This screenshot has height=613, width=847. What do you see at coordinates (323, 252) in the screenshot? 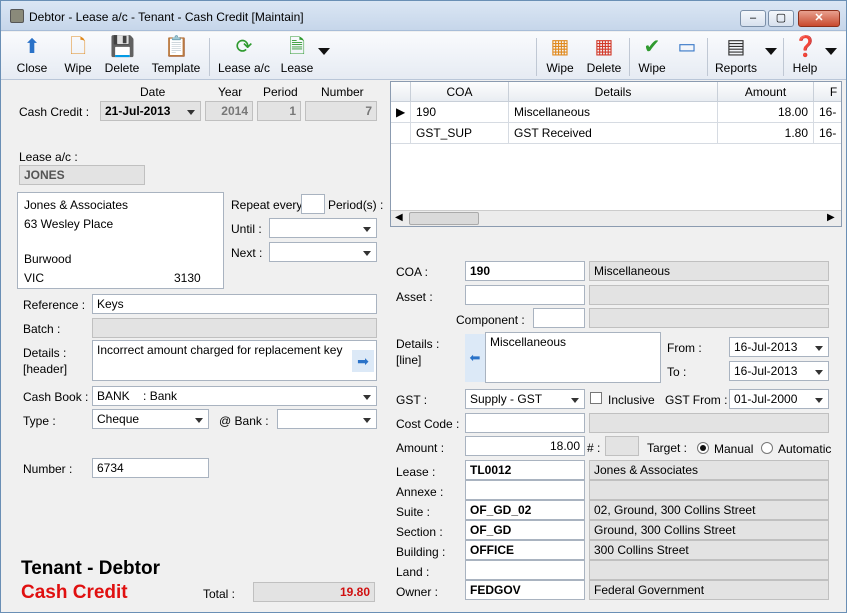
I see `next-field` at bounding box center [323, 252].